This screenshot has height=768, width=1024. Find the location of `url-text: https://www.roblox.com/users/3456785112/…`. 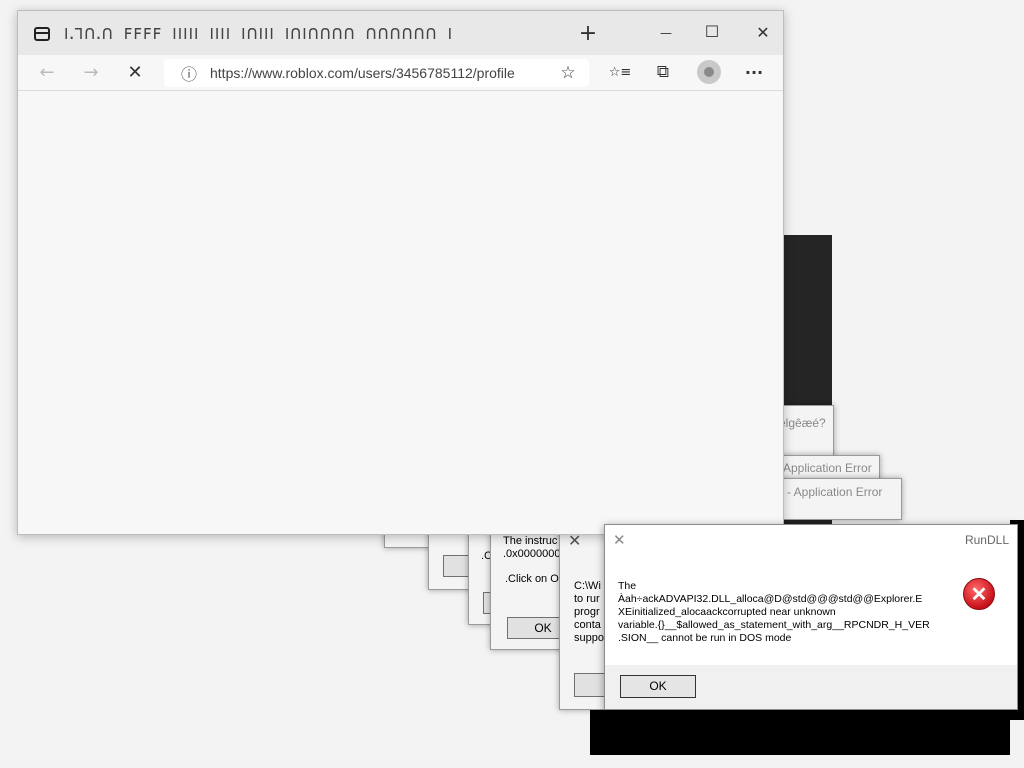

url-text: https://www.roblox.com/users/3456785112/… is located at coordinates (362, 73).